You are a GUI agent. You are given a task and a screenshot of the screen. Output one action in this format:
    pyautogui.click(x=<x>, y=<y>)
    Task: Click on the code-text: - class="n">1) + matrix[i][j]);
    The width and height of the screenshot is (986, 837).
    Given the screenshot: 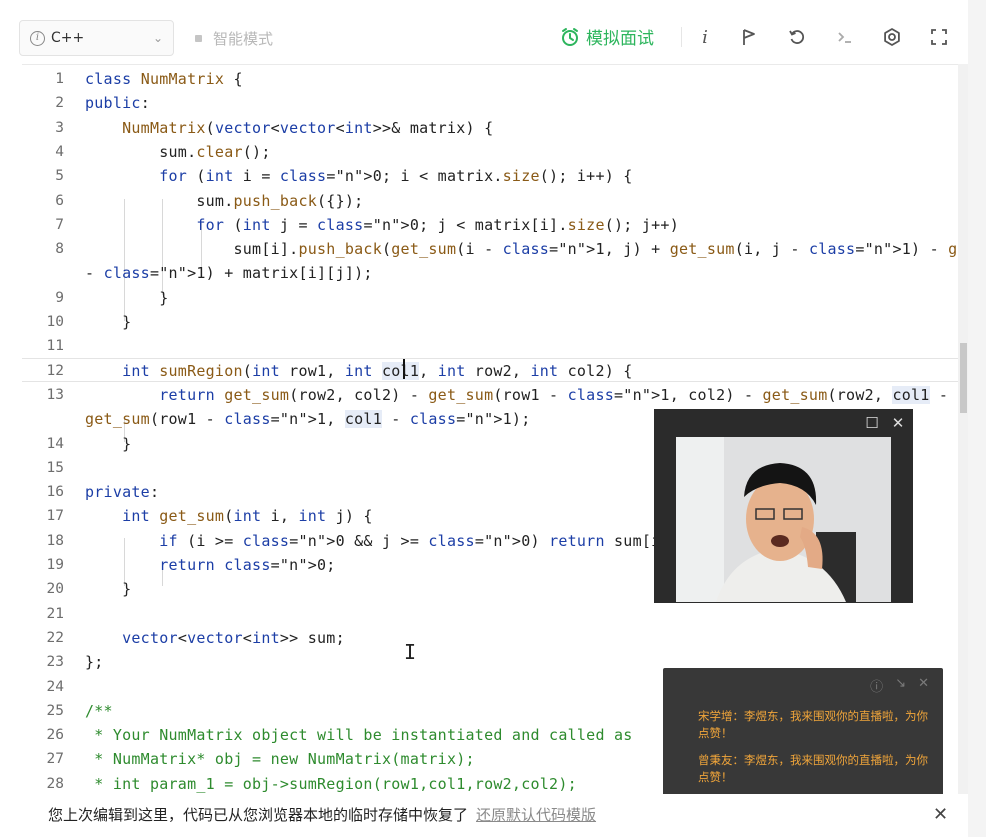 What is the action you would take?
    pyautogui.click(x=229, y=273)
    